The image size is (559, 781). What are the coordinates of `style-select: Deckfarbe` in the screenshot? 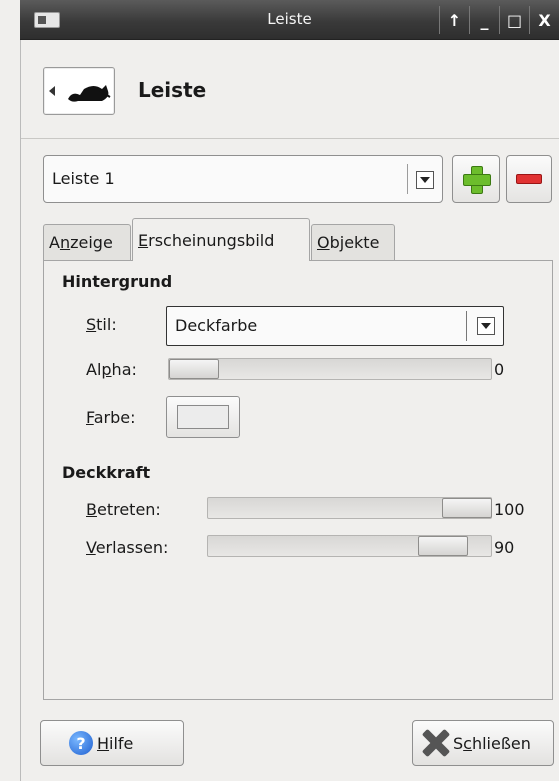 It's located at (335, 326).